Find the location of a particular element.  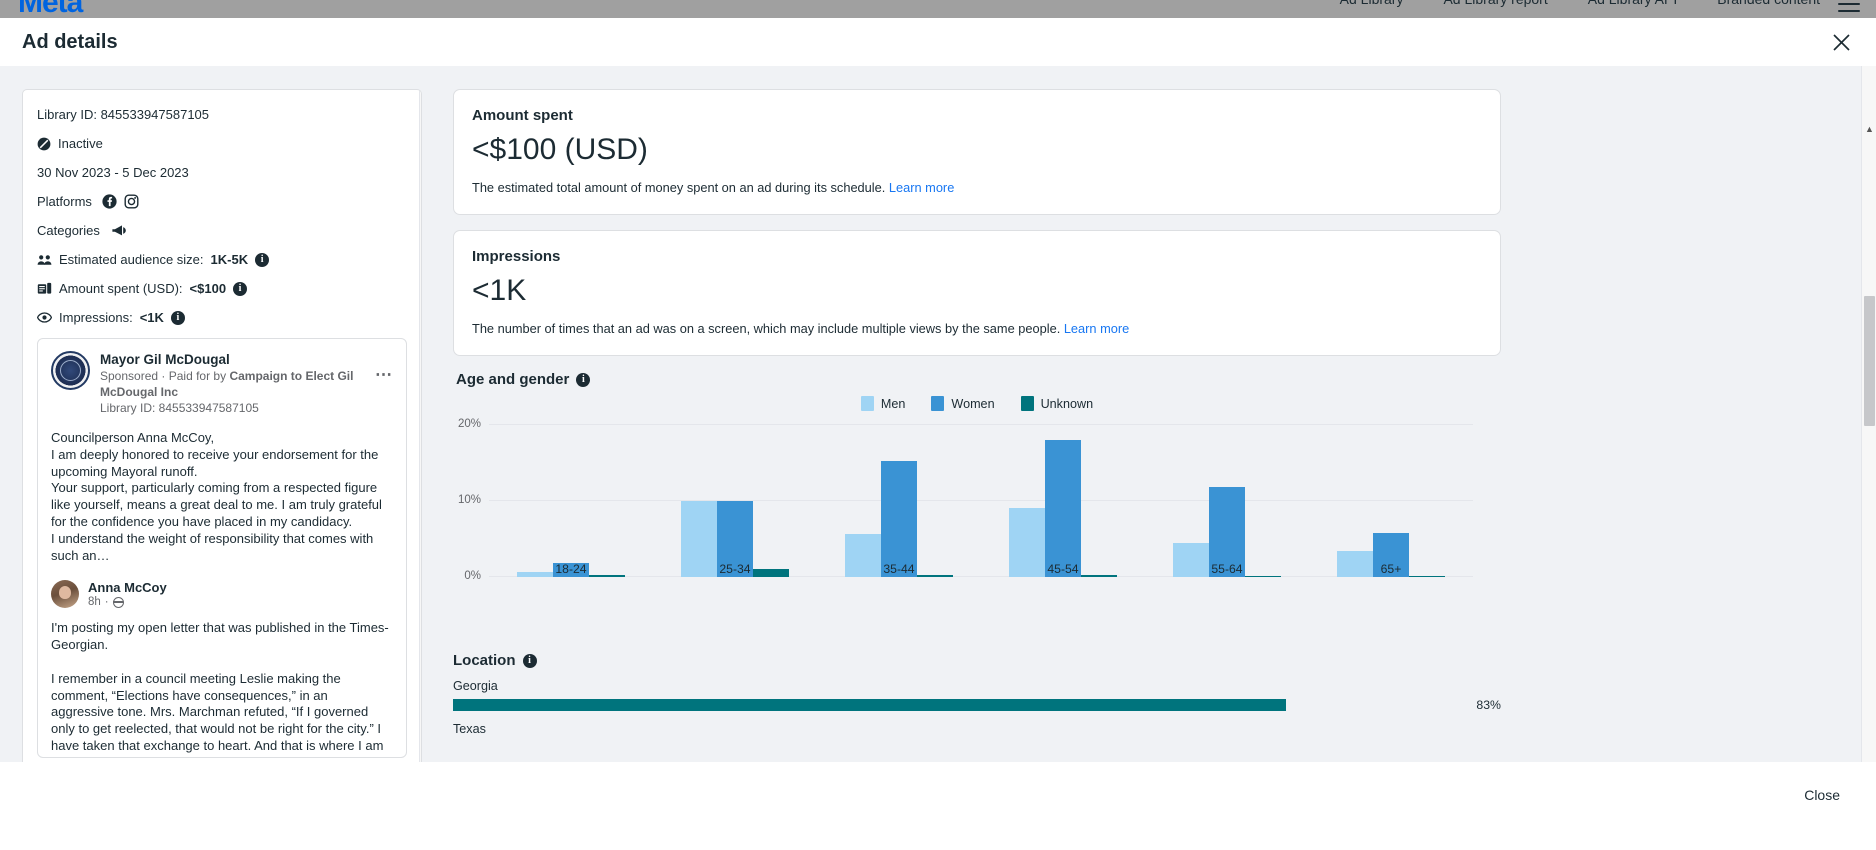

date-range-text: 30 Nov 2023 - 5 Dec 2023 is located at coordinates (113, 172).